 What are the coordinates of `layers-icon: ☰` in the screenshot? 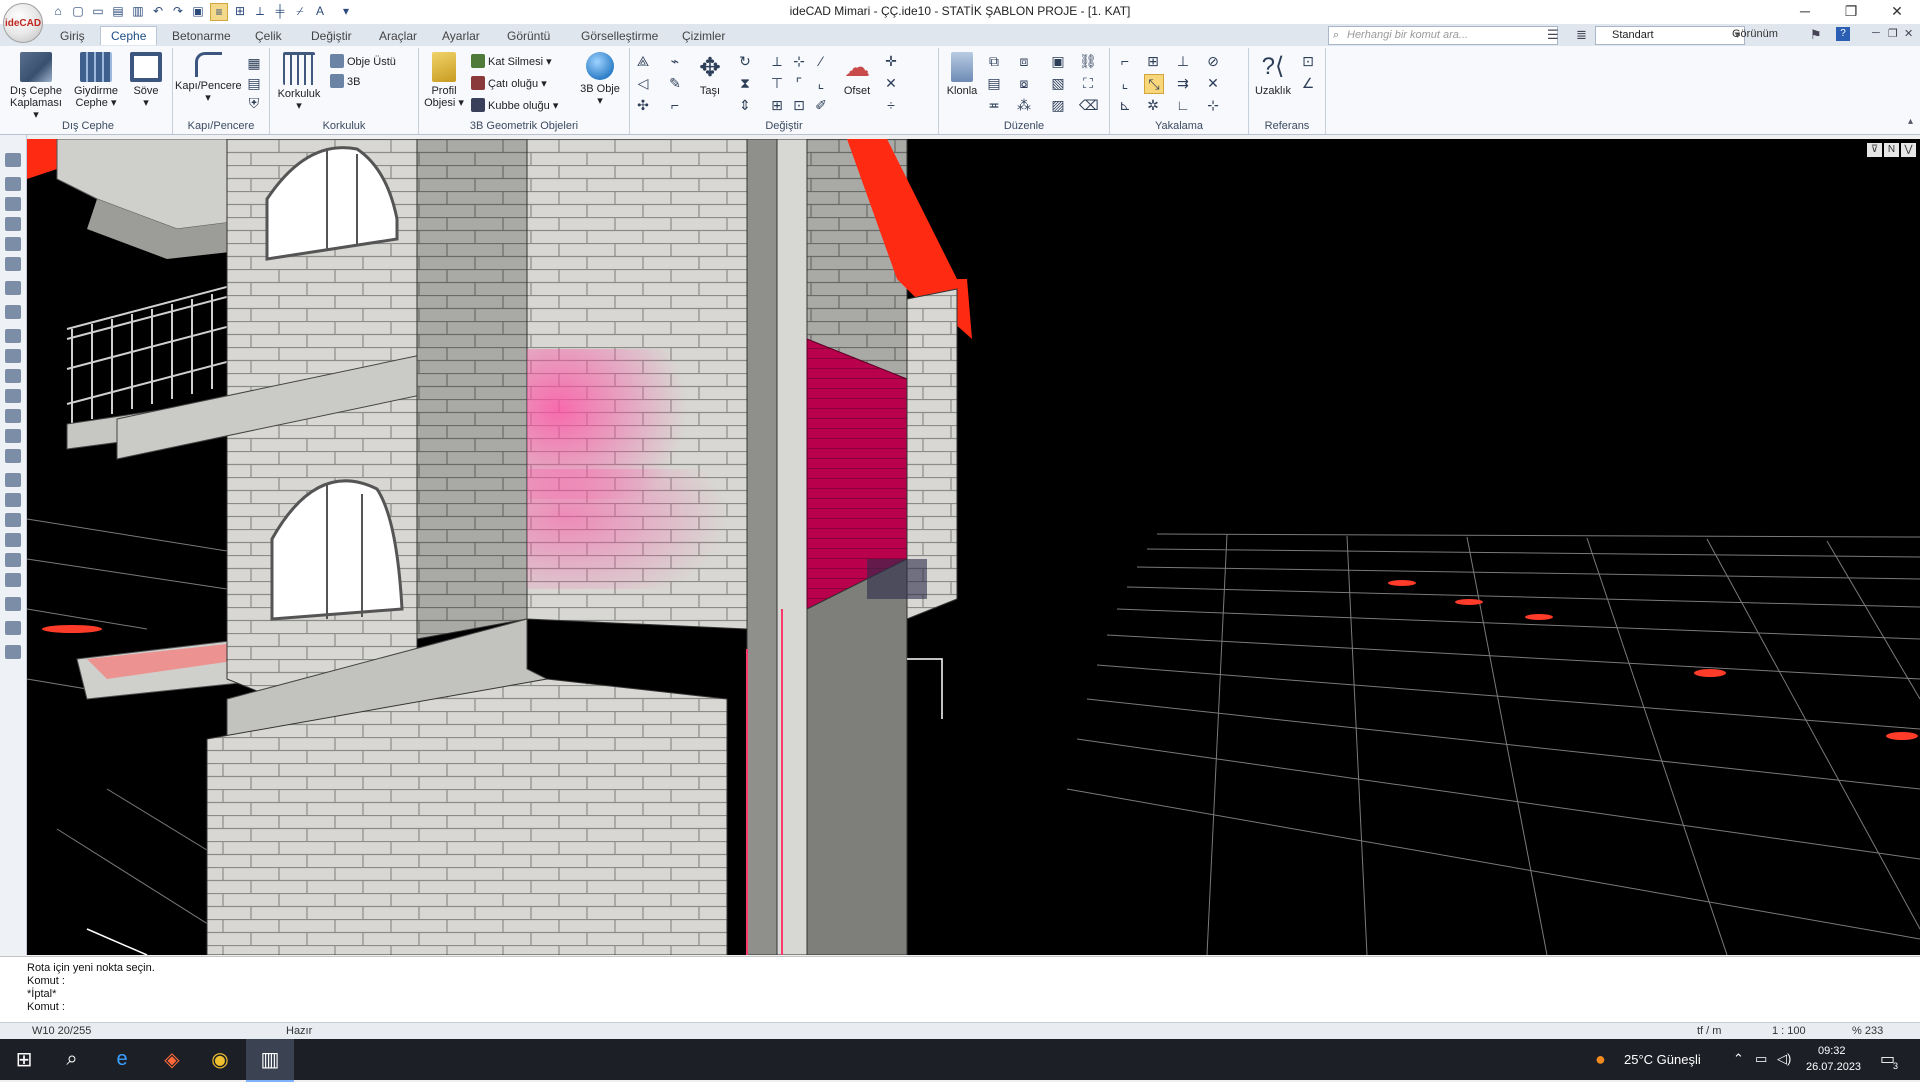 It's located at (1553, 35).